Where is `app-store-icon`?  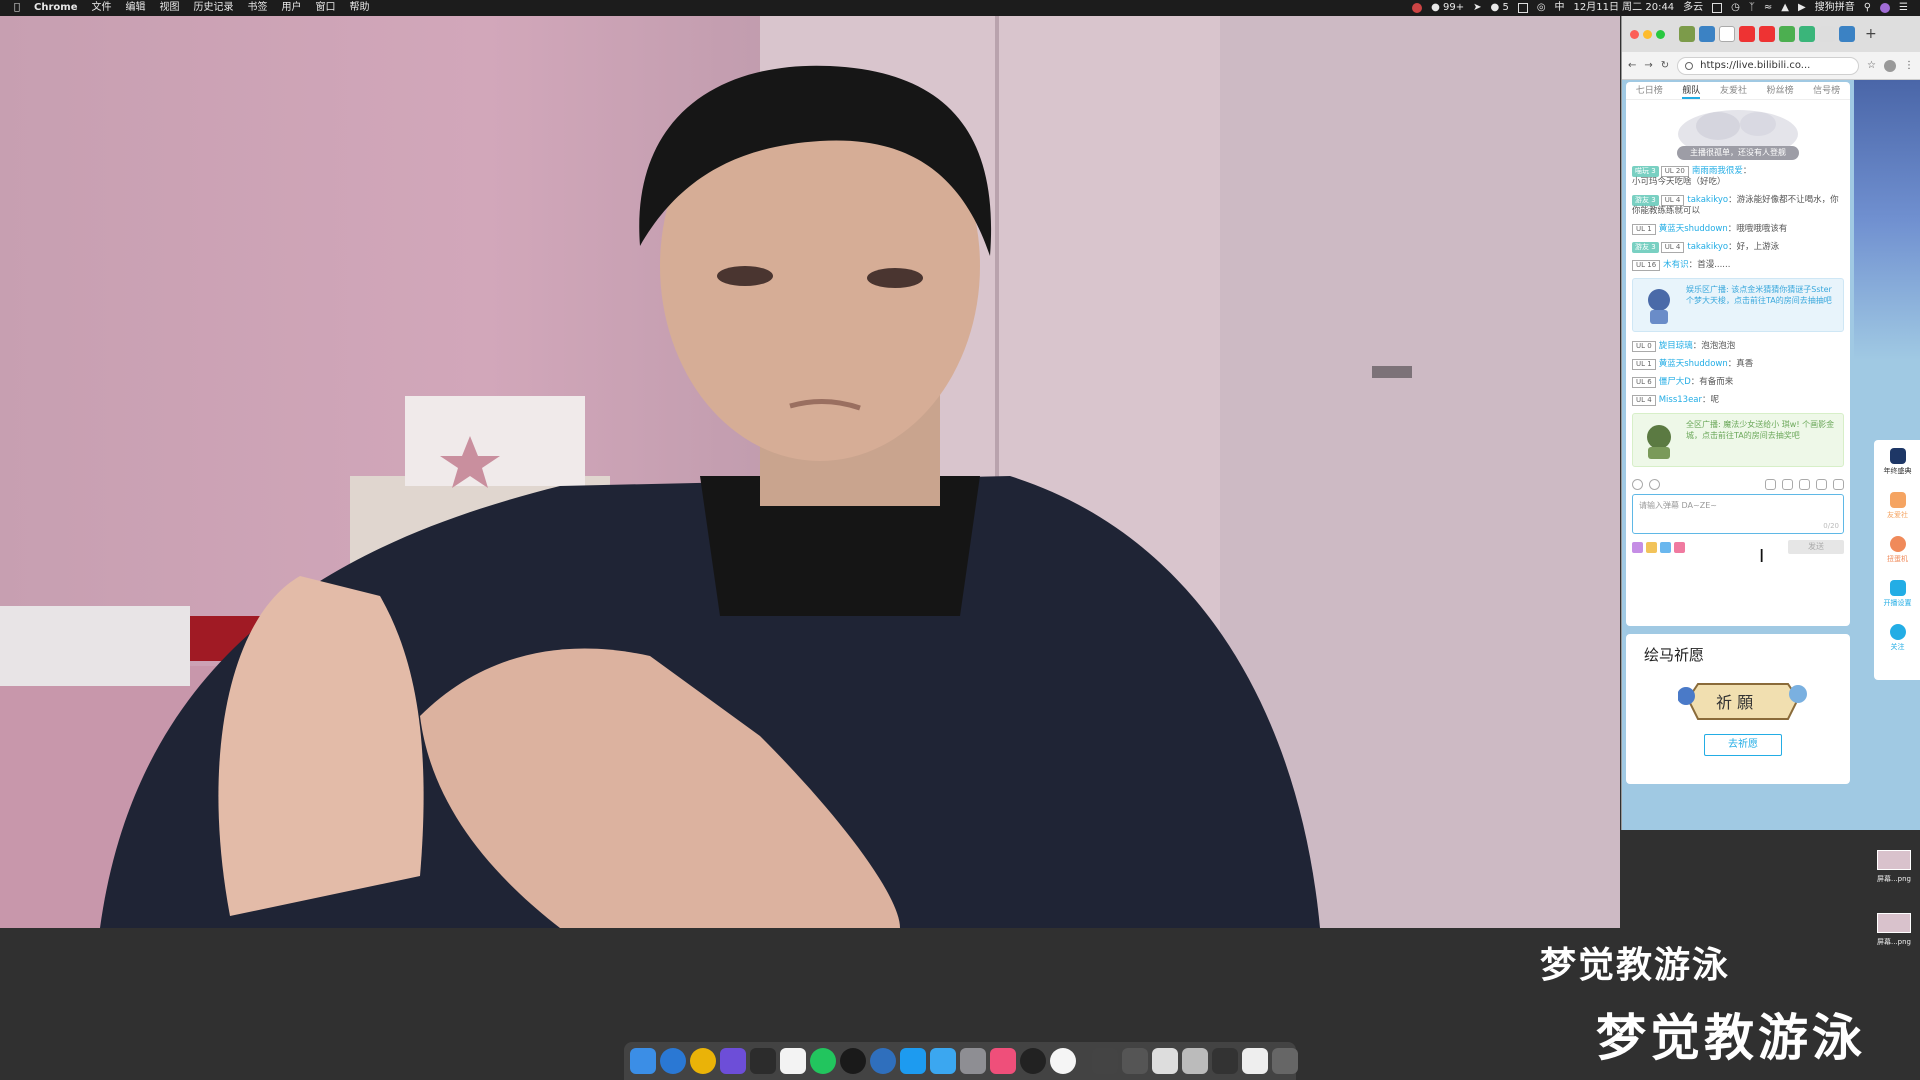
app-store-icon is located at coordinates (913, 1061).